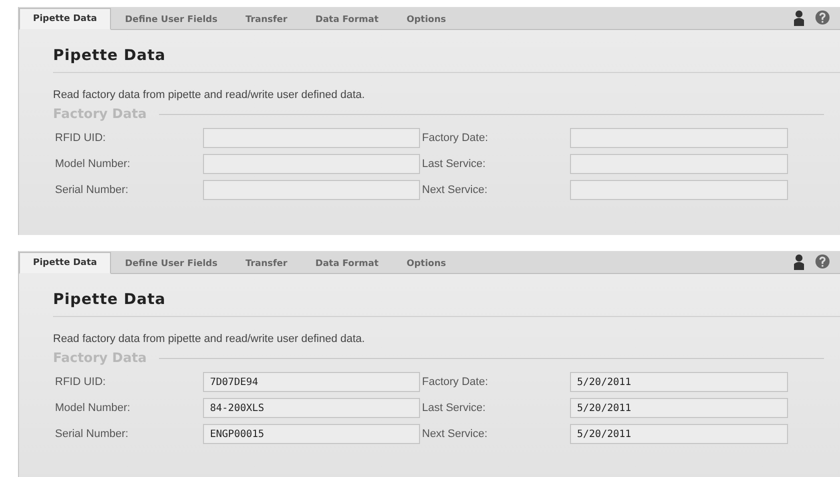 This screenshot has height=477, width=840. What do you see at coordinates (311, 408) in the screenshot?
I see `input-field: 84-200XLS` at bounding box center [311, 408].